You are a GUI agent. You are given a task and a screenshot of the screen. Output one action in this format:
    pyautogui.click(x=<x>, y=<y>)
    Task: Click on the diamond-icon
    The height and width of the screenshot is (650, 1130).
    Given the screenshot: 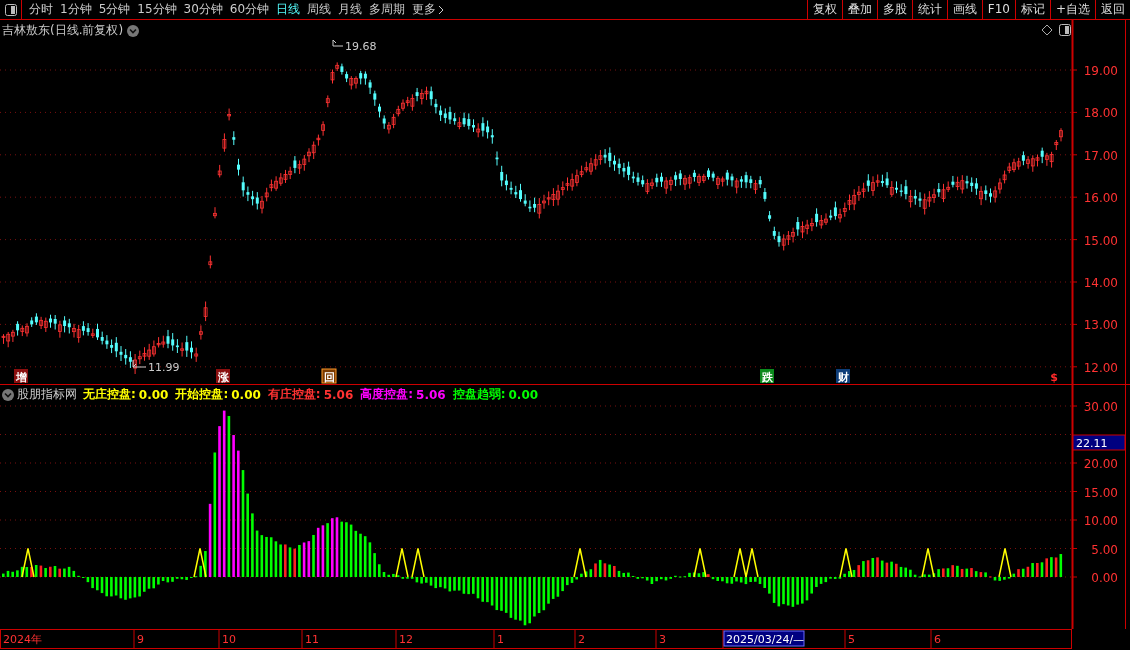 What is the action you would take?
    pyautogui.click(x=1047, y=30)
    